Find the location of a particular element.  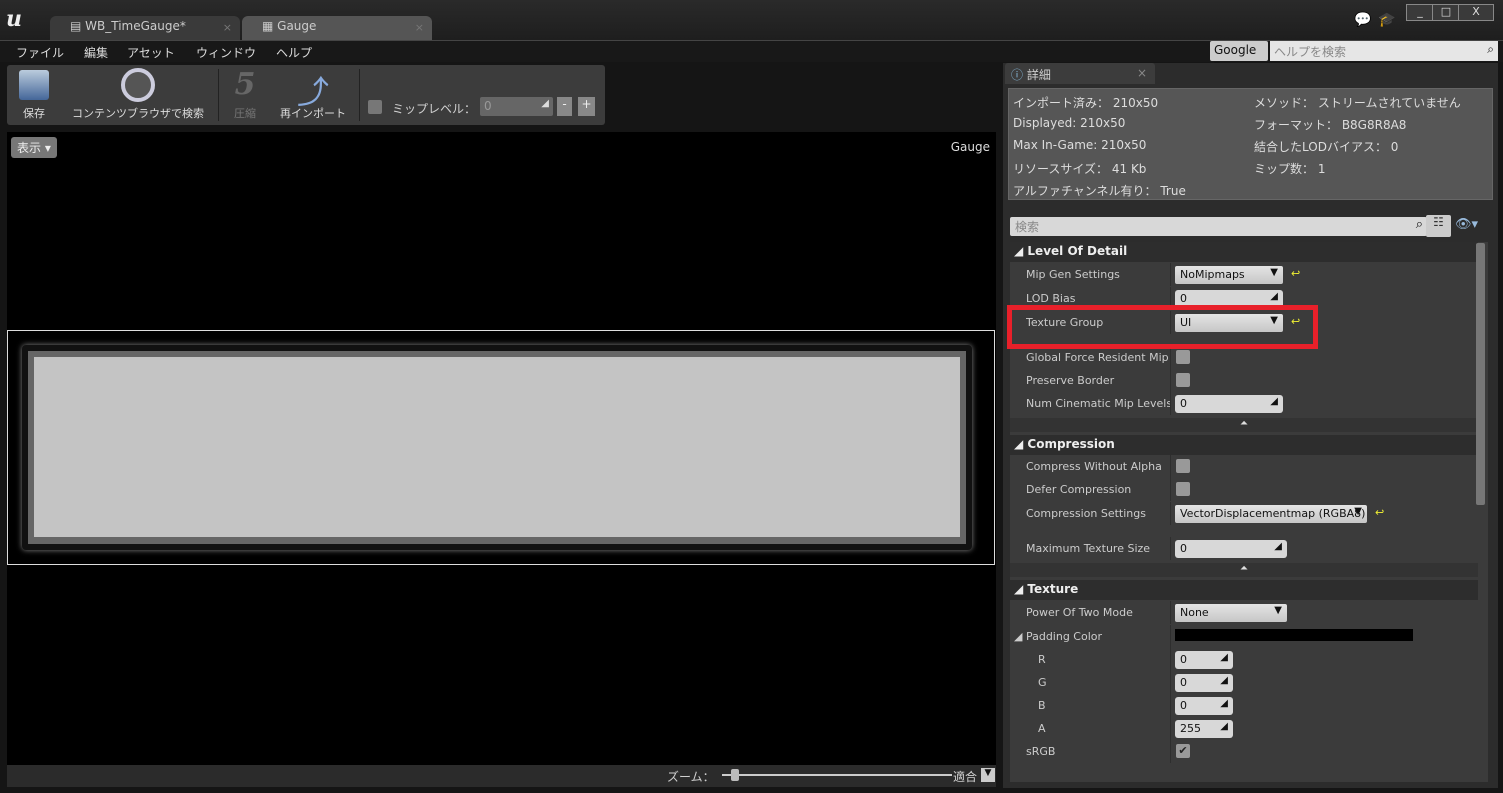

tab-wb-timegauge: ▤ WB_TimeGauge* × is located at coordinates (145, 28).